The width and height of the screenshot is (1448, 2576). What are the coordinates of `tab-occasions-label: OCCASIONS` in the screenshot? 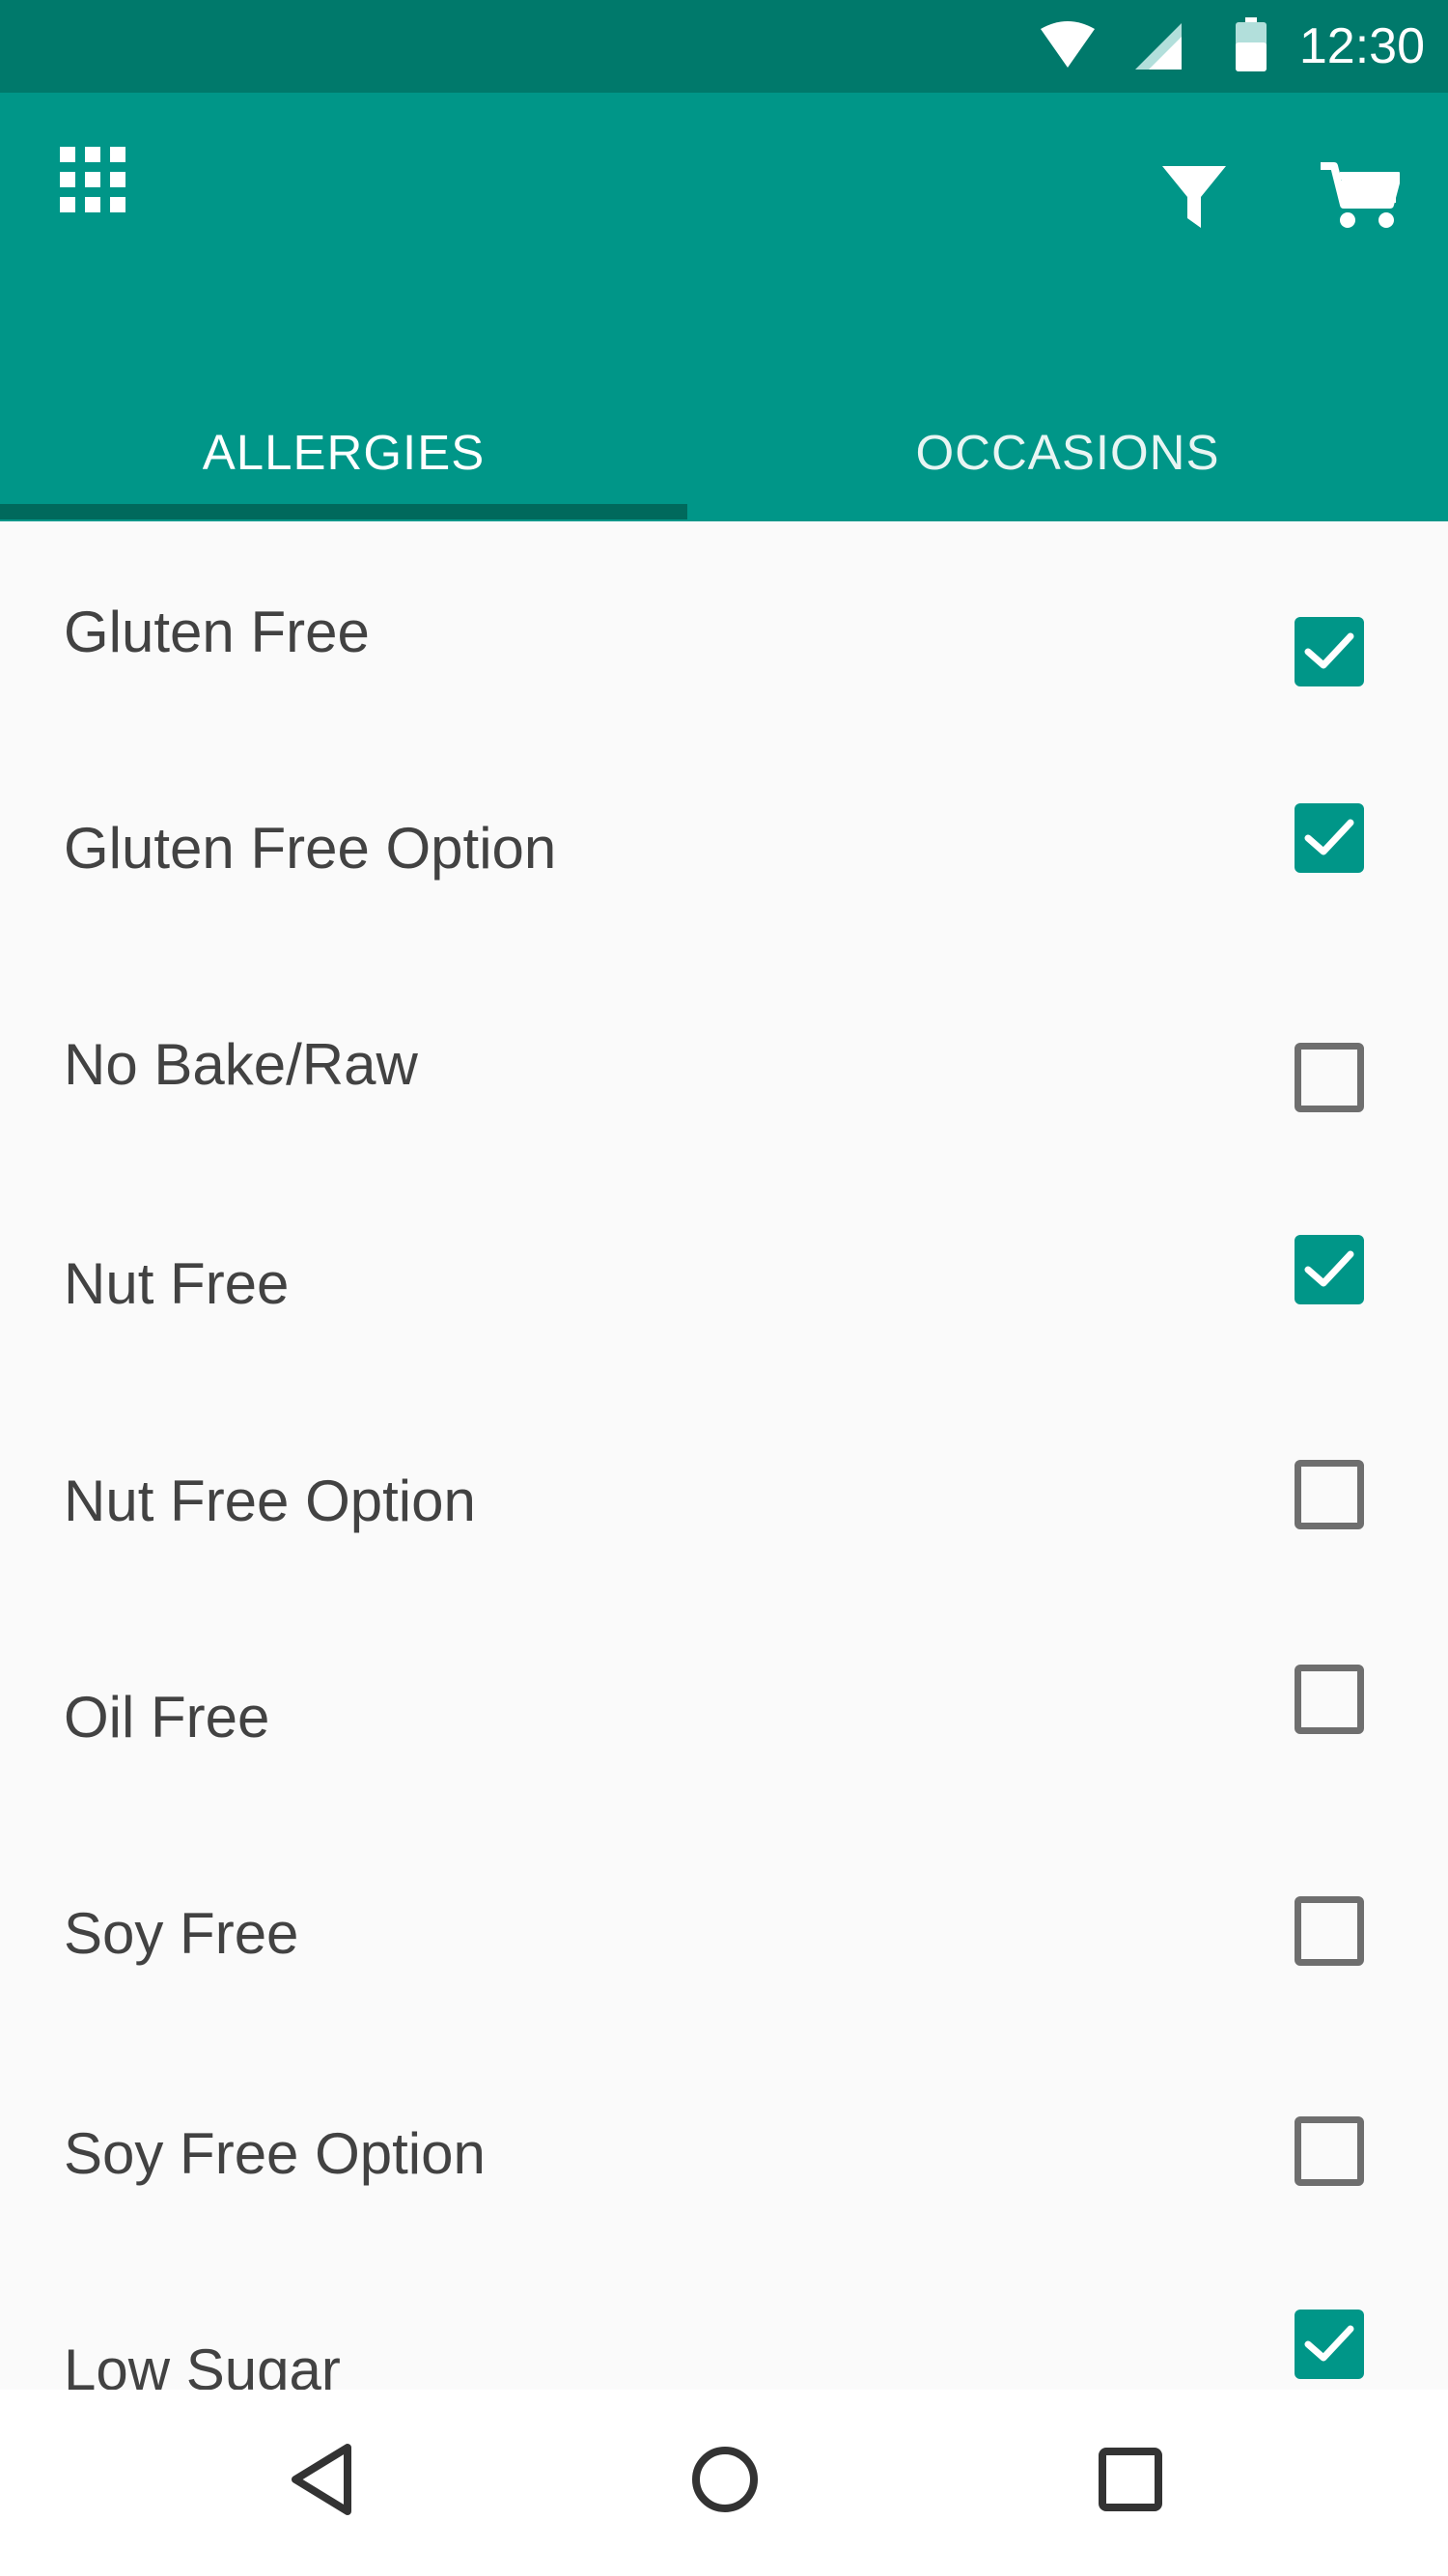 It's located at (1068, 452).